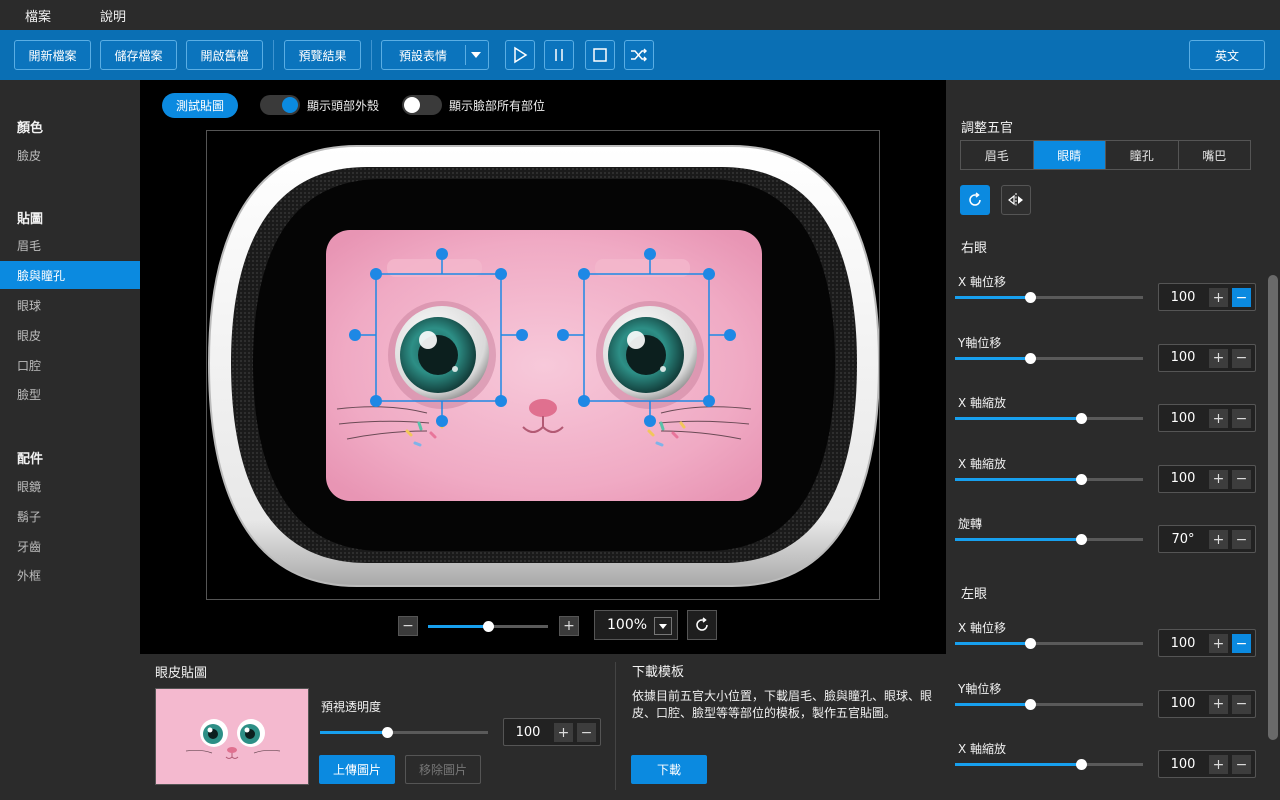 Image resolution: width=1280 pixels, height=800 pixels. What do you see at coordinates (70, 365) in the screenshot?
I see `sidebar-item-mouth: 口腔` at bounding box center [70, 365].